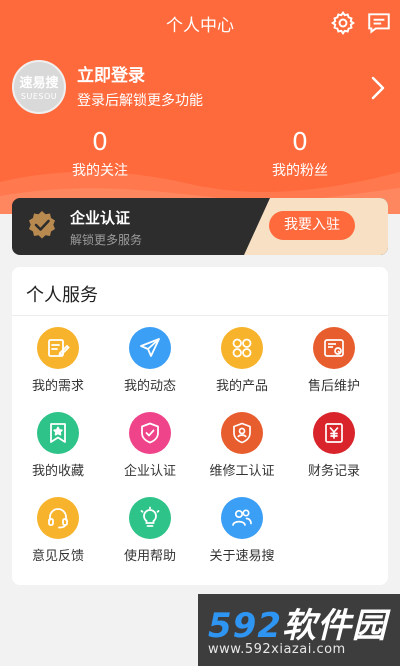 Image resolution: width=400 pixels, height=666 pixels. Describe the element at coordinates (39, 96) in the screenshot. I see `avatar-logo-subtext: SUESOU` at that location.